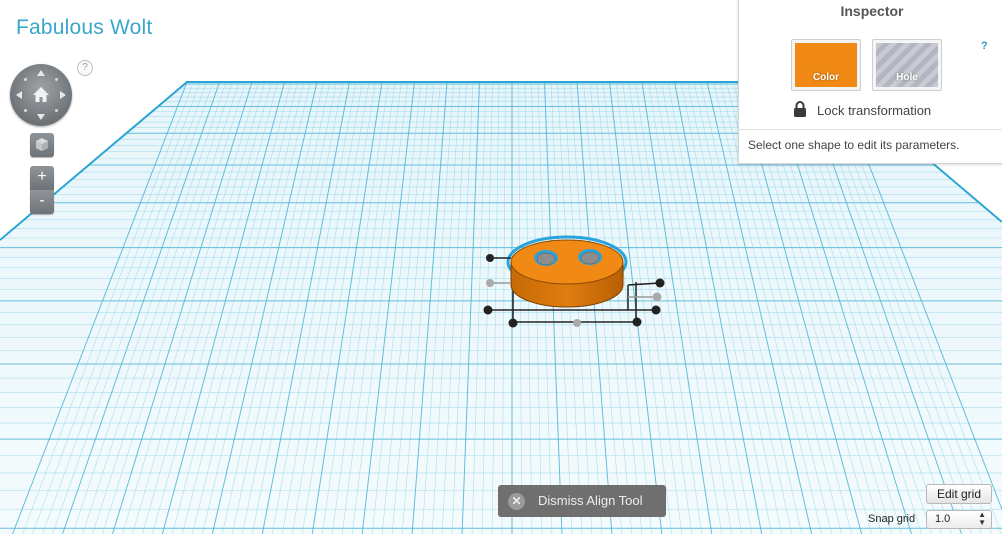 This screenshot has width=1002, height=534. What do you see at coordinates (41, 73) in the screenshot?
I see `orbit-up-icon` at bounding box center [41, 73].